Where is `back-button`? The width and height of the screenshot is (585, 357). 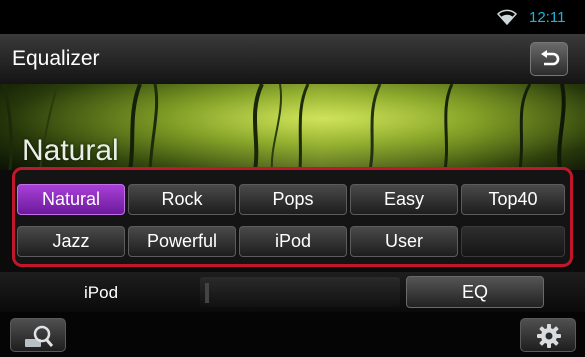
back-button is located at coordinates (549, 59).